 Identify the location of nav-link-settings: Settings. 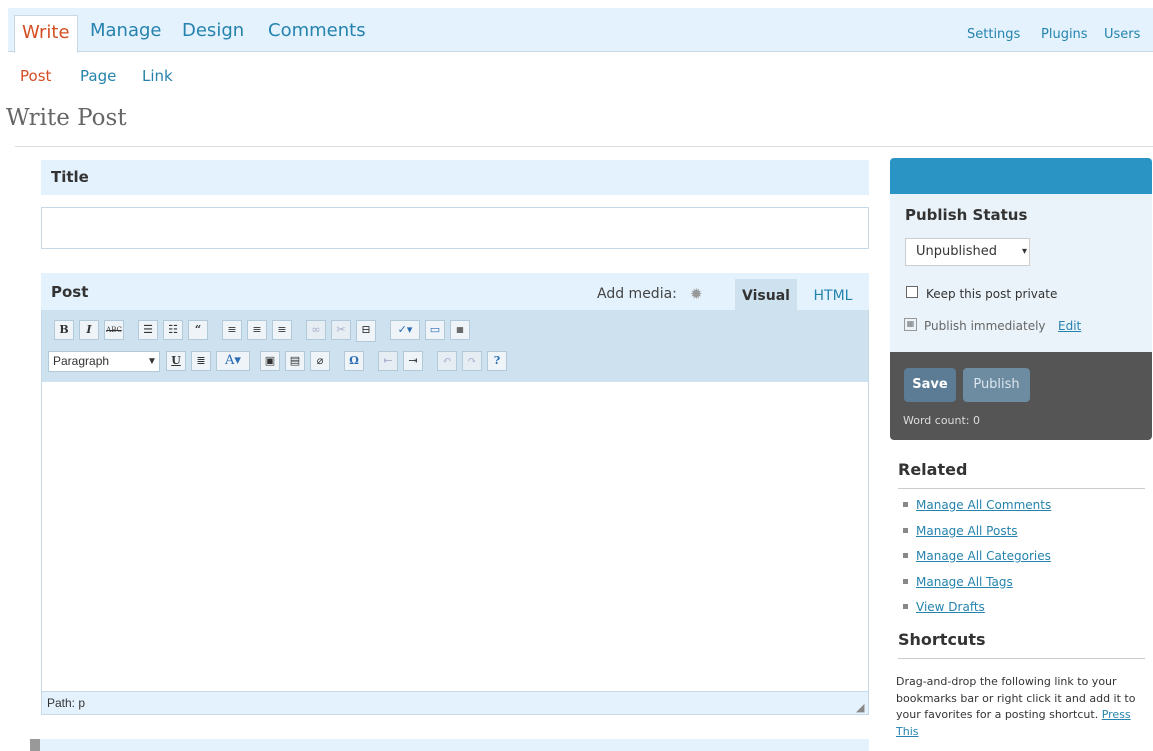
(993, 34).